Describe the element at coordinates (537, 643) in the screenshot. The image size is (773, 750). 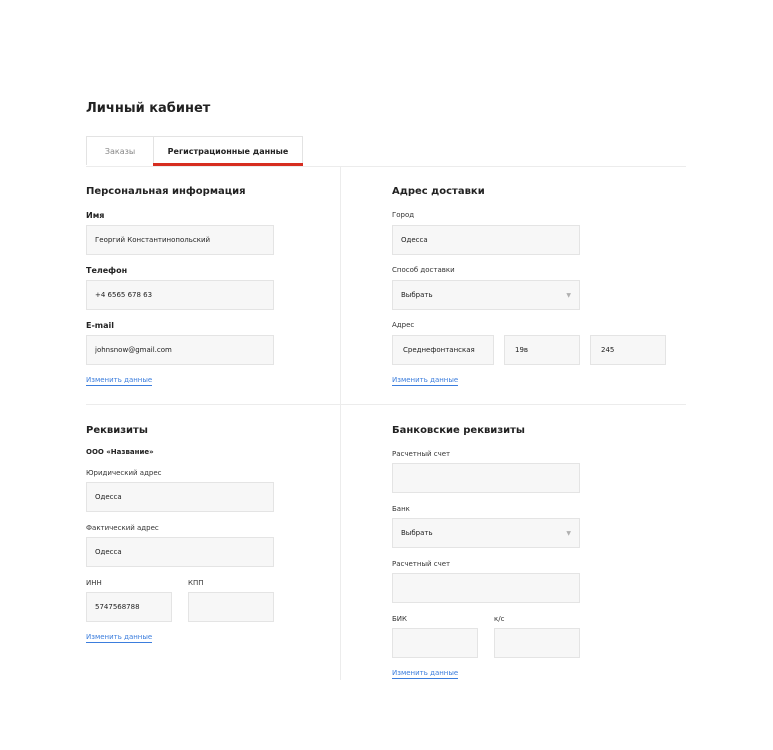
I see `ks-field` at that location.